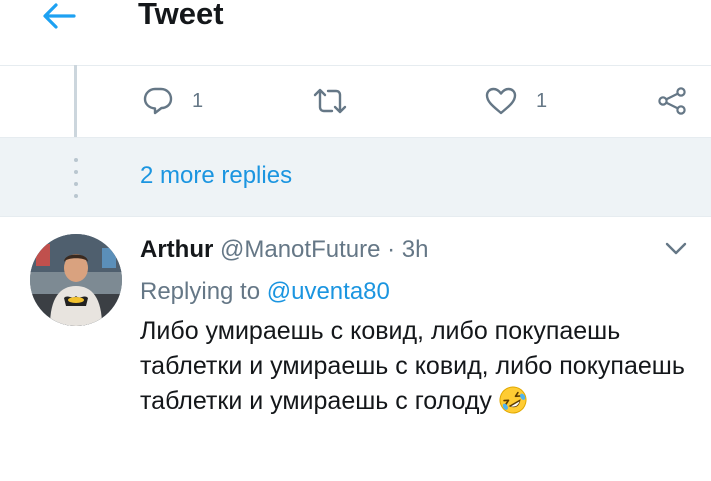  I want to click on replying-prefix: Replying to, so click(200, 291).